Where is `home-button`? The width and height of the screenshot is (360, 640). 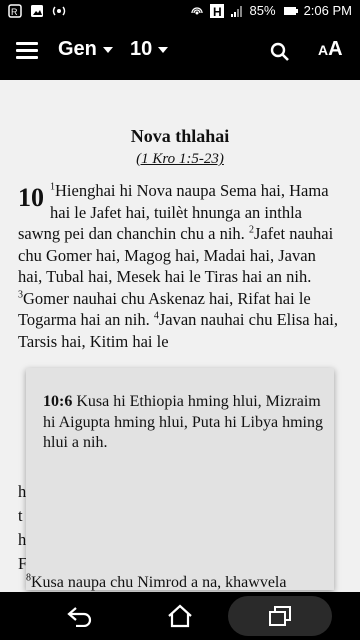
home-button is located at coordinates (180, 616).